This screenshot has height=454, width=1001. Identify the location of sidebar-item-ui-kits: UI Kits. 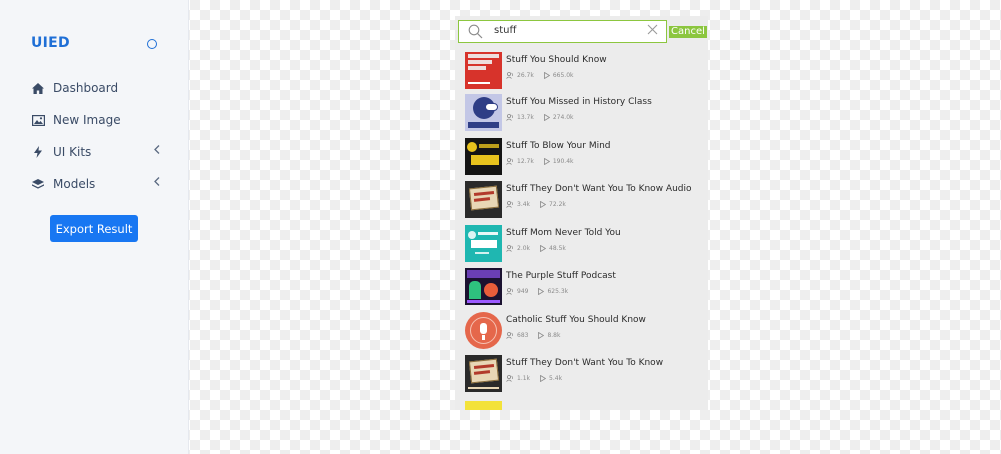
(98, 152).